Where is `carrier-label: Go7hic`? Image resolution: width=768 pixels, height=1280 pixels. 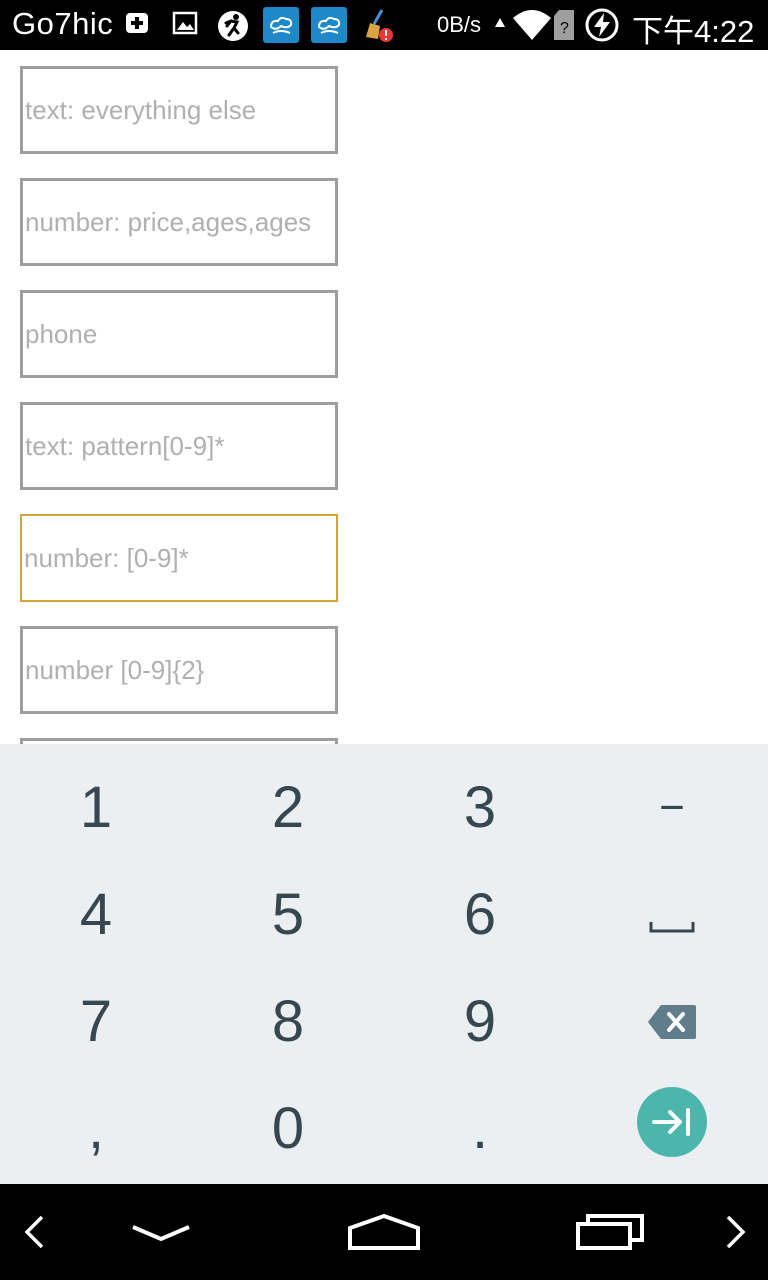
carrier-label: Go7hic is located at coordinates (63, 23).